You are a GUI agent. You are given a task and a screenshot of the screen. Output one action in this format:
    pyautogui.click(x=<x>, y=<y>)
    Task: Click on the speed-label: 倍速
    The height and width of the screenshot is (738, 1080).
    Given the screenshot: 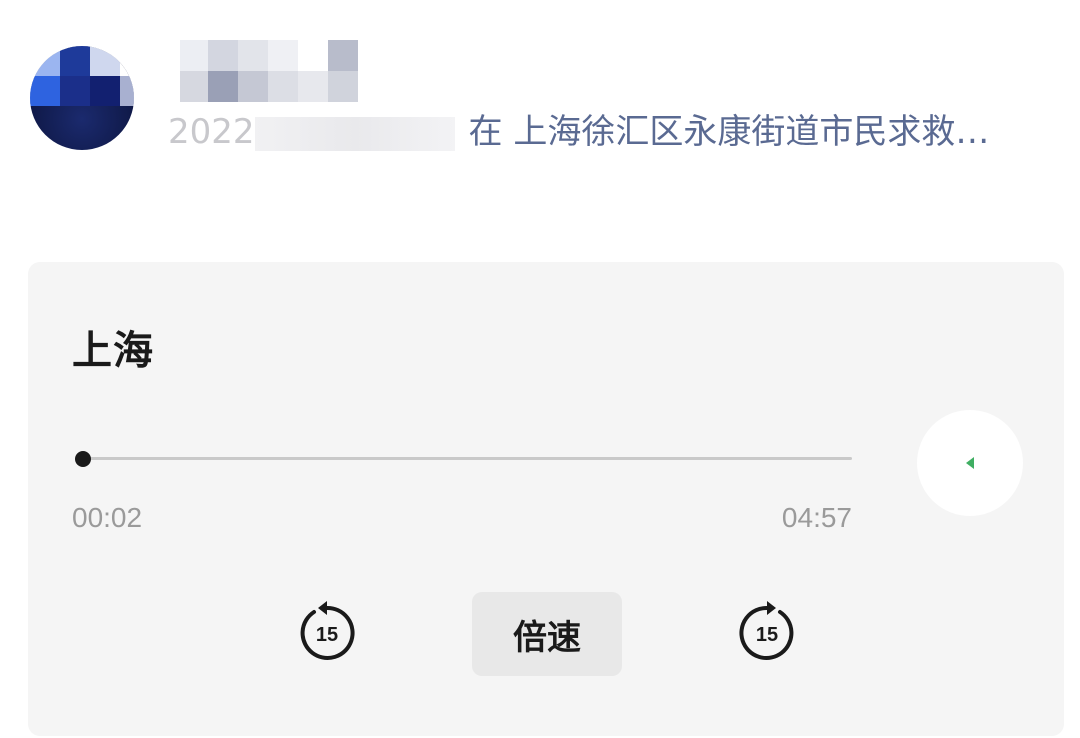 What is the action you would take?
    pyautogui.click(x=547, y=637)
    